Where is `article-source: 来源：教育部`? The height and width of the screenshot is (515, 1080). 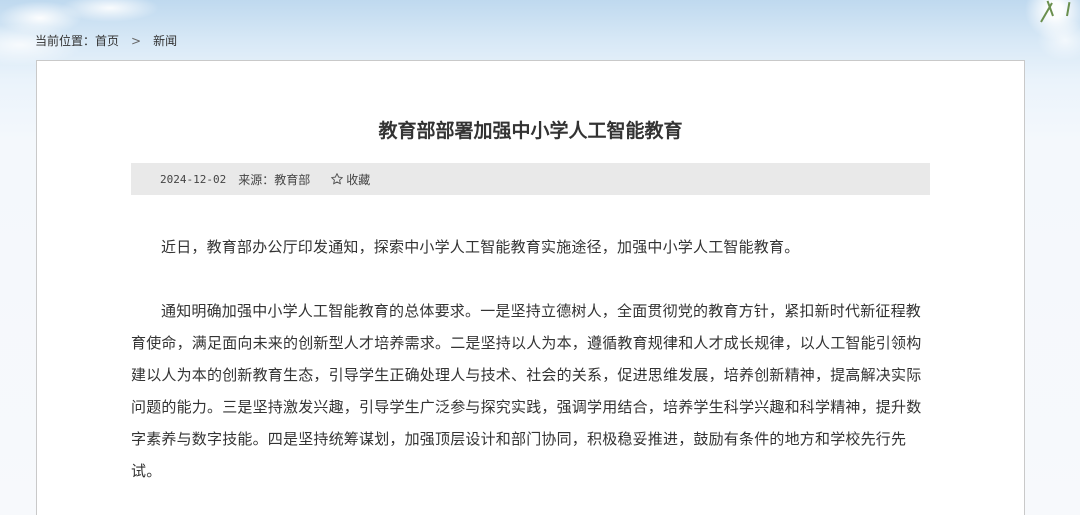 article-source: 来源：教育部 is located at coordinates (274, 179).